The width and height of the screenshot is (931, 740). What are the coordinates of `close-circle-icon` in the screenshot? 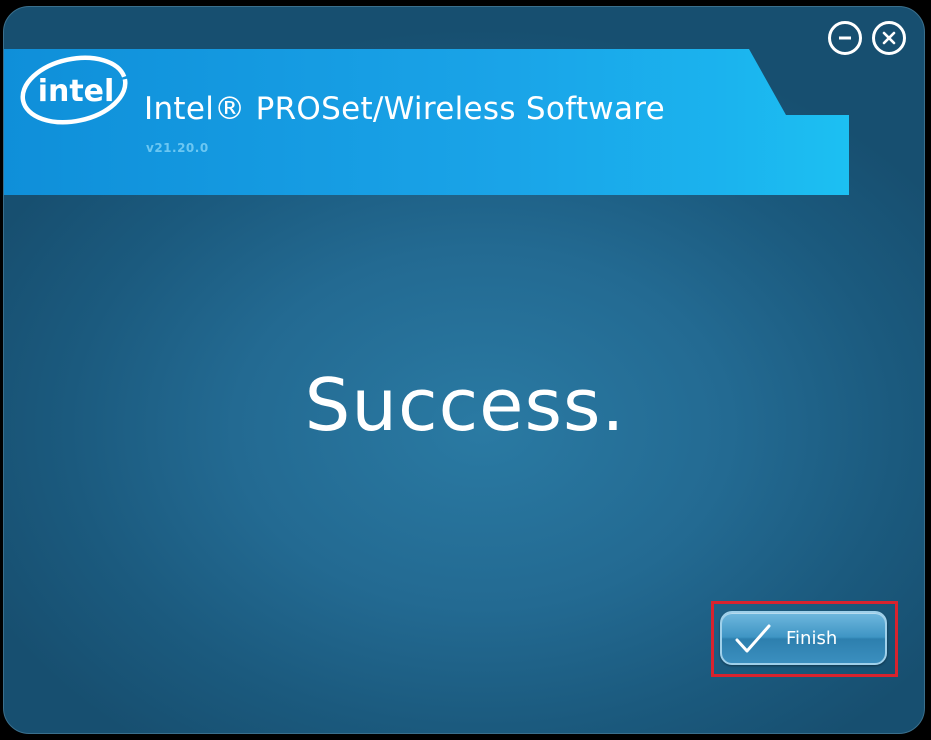 It's located at (889, 38).